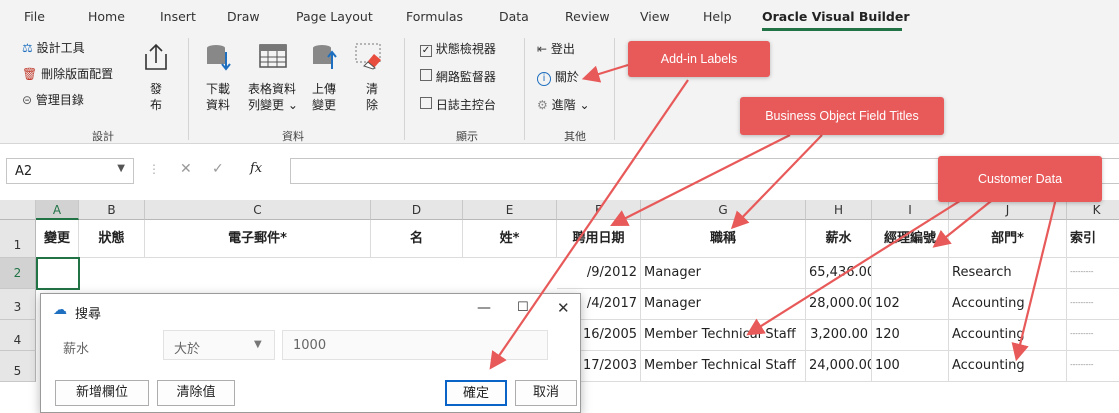  I want to click on hire-date-cell: /9/2012, so click(599, 273).